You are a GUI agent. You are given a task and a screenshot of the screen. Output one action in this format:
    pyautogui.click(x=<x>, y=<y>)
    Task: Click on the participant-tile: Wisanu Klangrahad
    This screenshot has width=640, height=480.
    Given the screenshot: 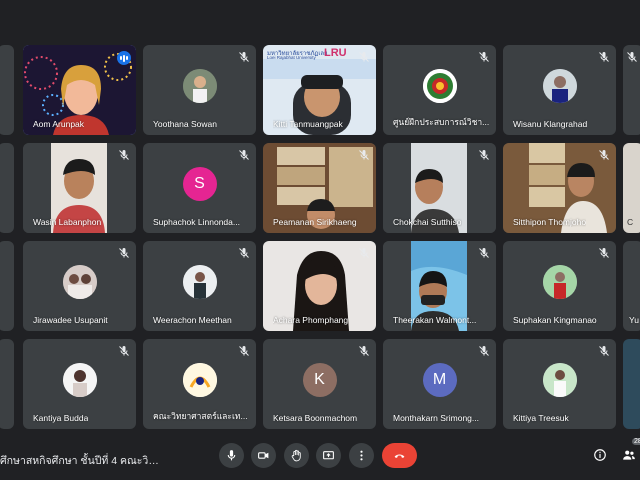 What is the action you would take?
    pyautogui.click(x=559, y=90)
    